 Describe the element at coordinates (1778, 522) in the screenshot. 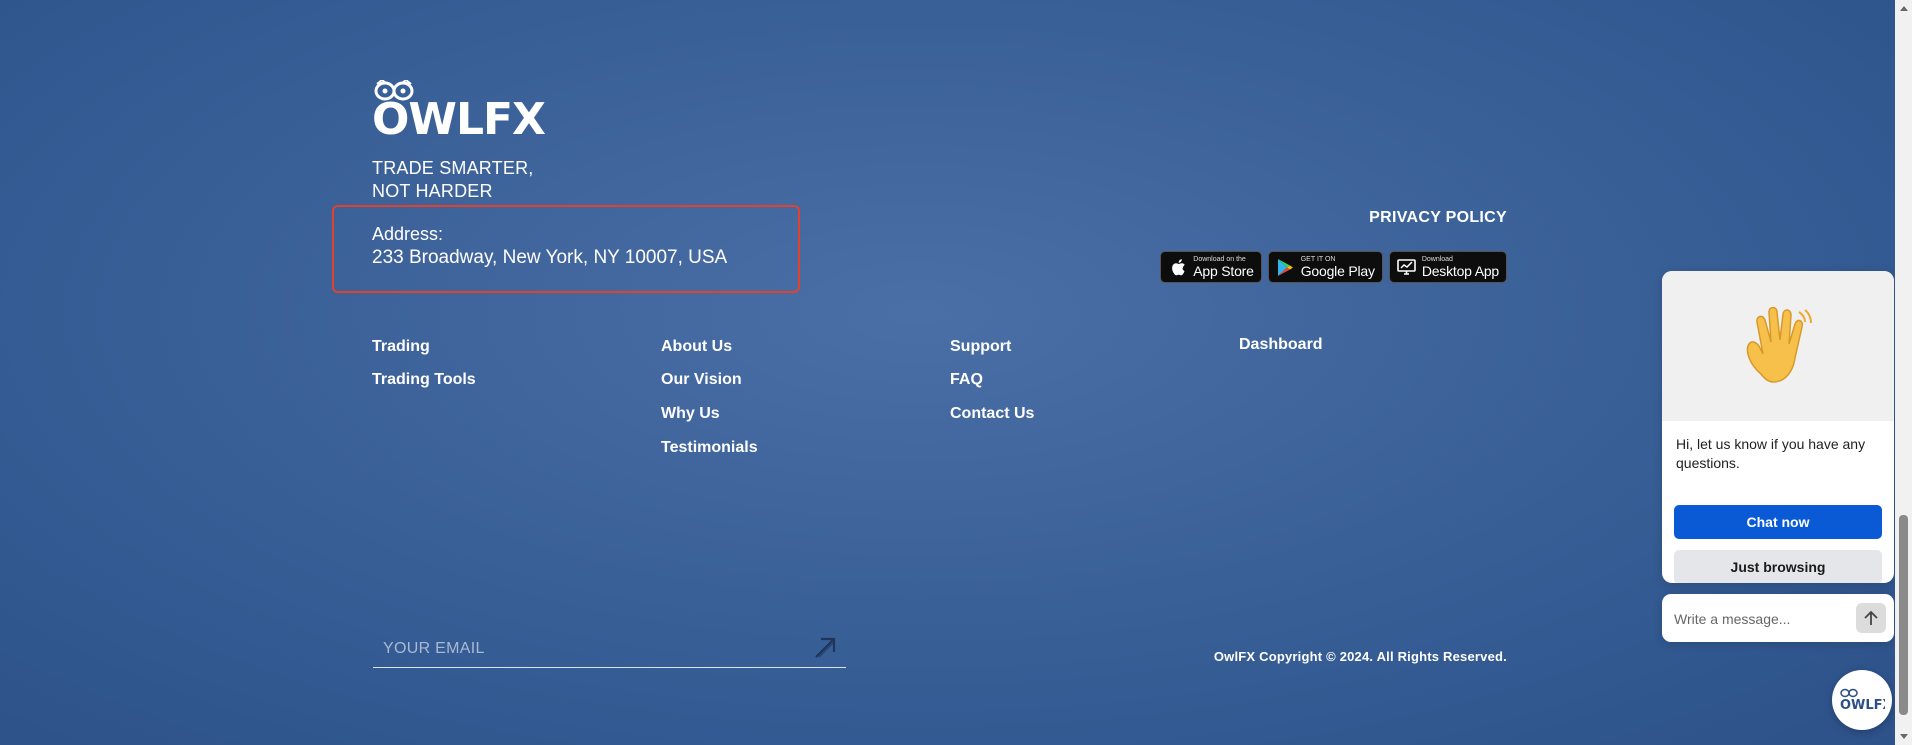

I see `chat-now-button: Chat now` at that location.